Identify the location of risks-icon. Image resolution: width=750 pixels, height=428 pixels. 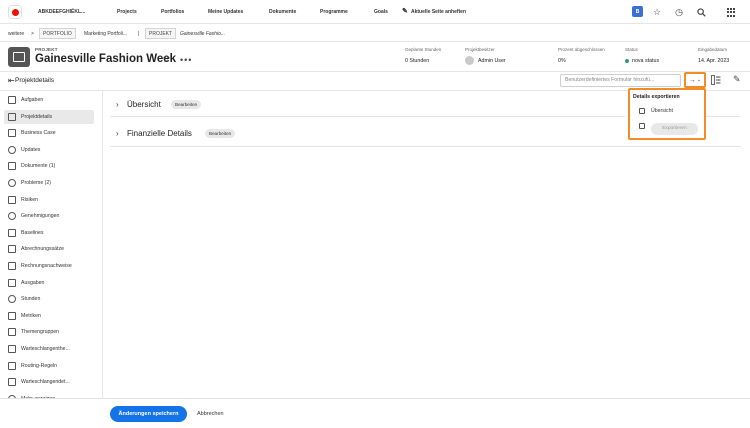
(12, 199).